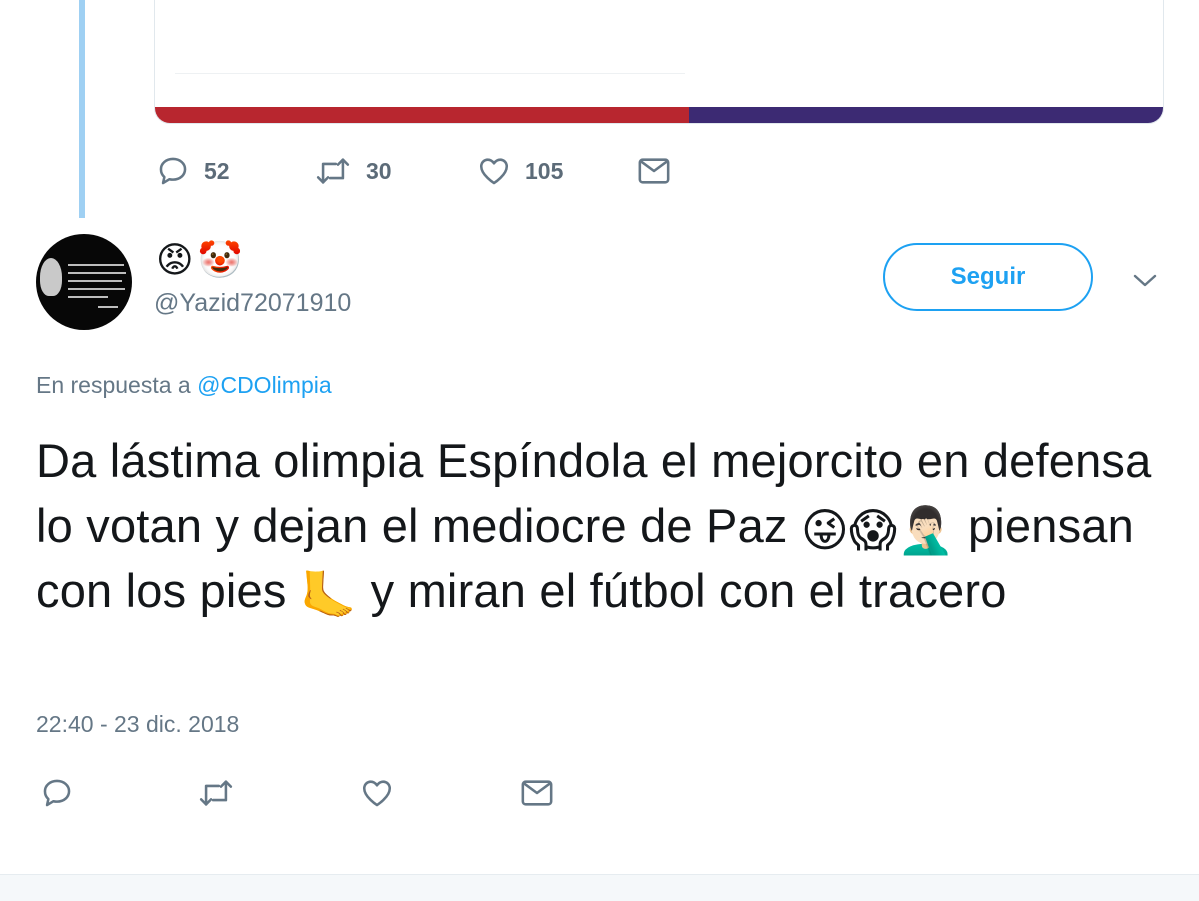  I want to click on retweet-count: 30, so click(379, 170).